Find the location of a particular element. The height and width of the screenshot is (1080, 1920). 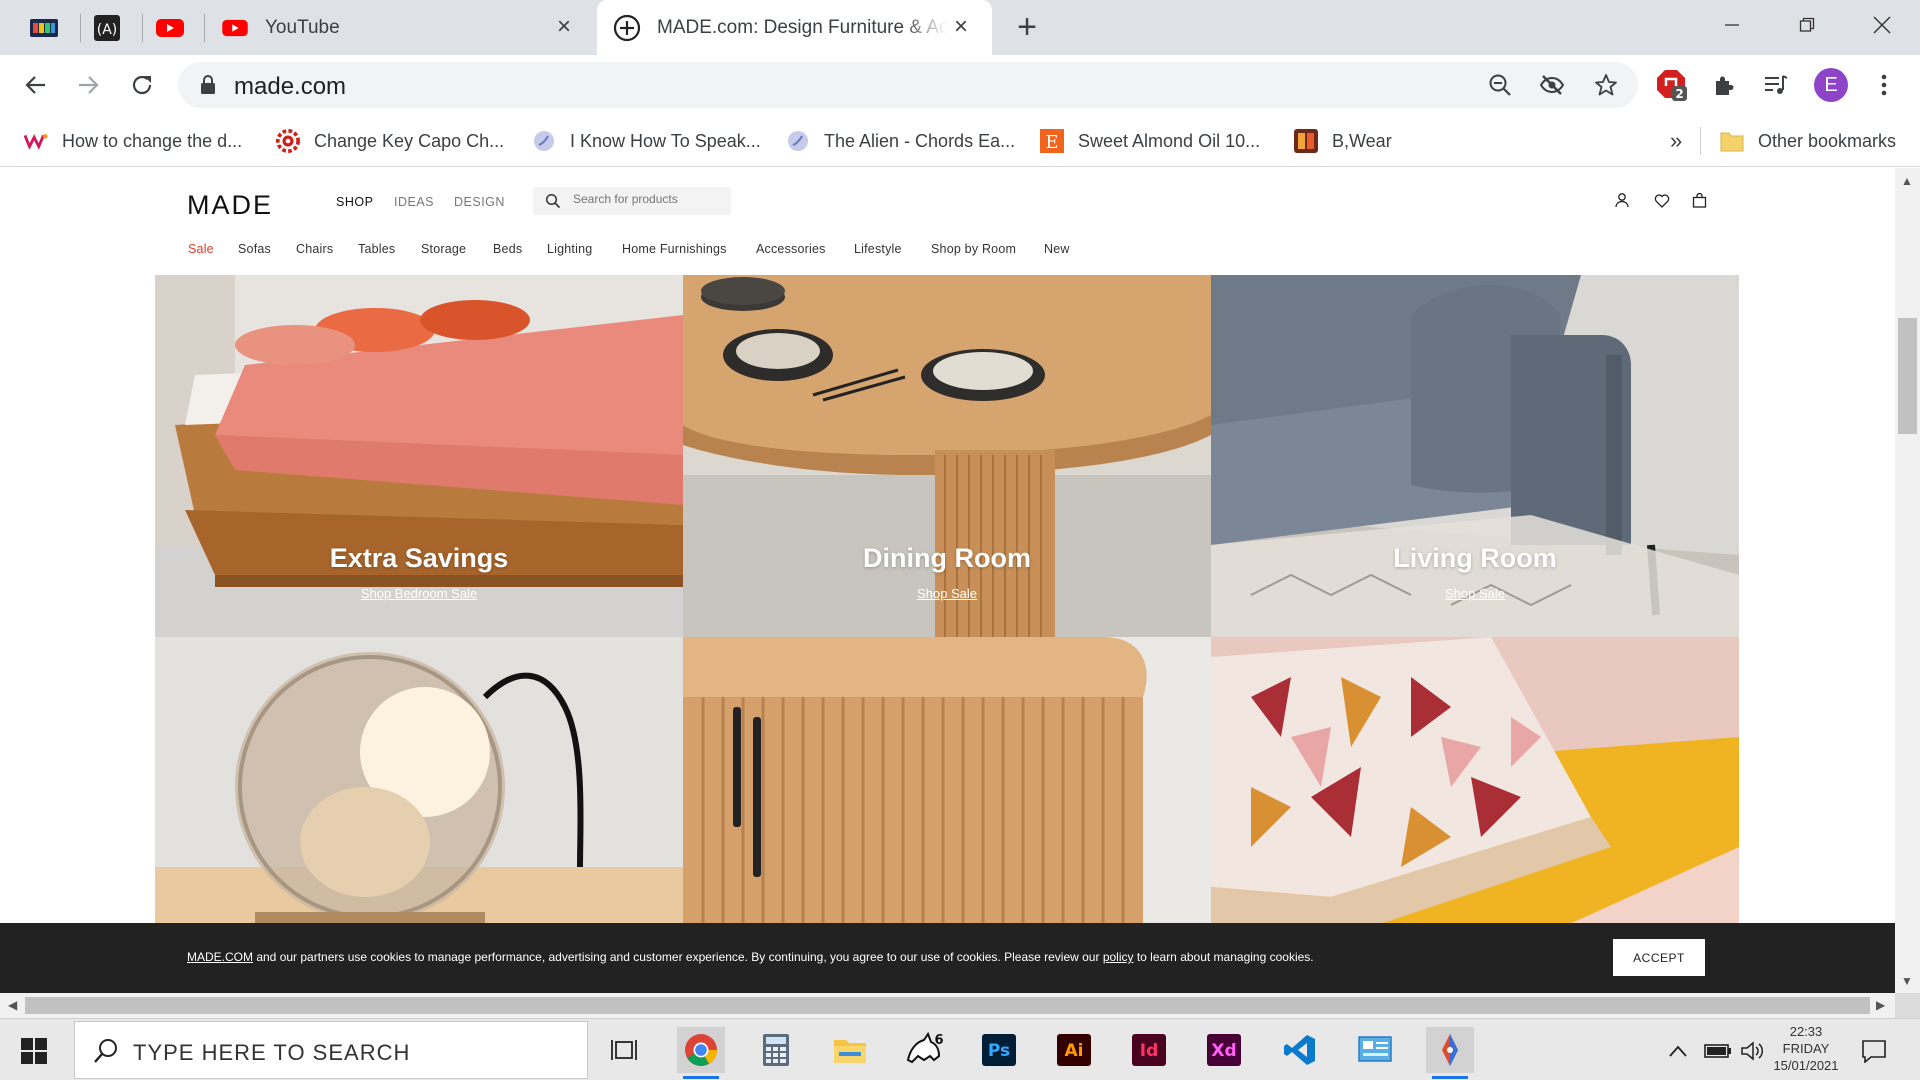

category-accessories: Accessories is located at coordinates (791, 249).